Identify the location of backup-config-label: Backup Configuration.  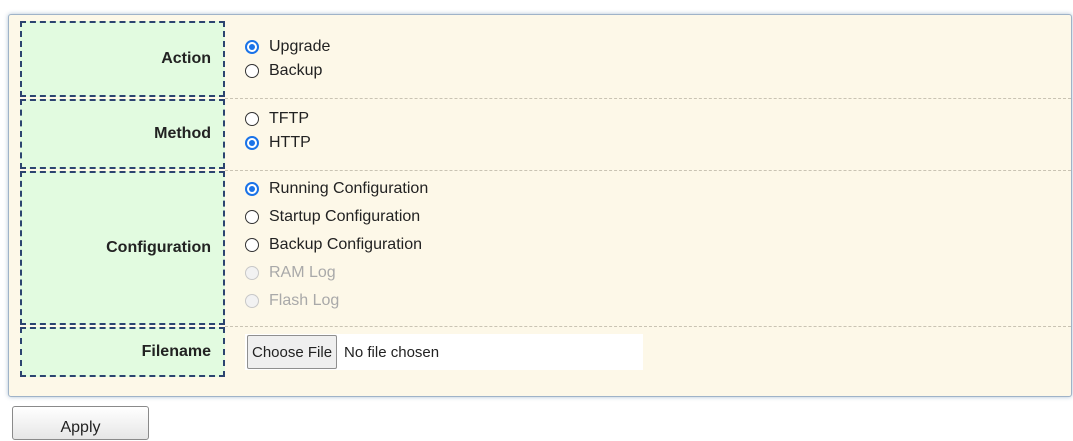
(345, 244).